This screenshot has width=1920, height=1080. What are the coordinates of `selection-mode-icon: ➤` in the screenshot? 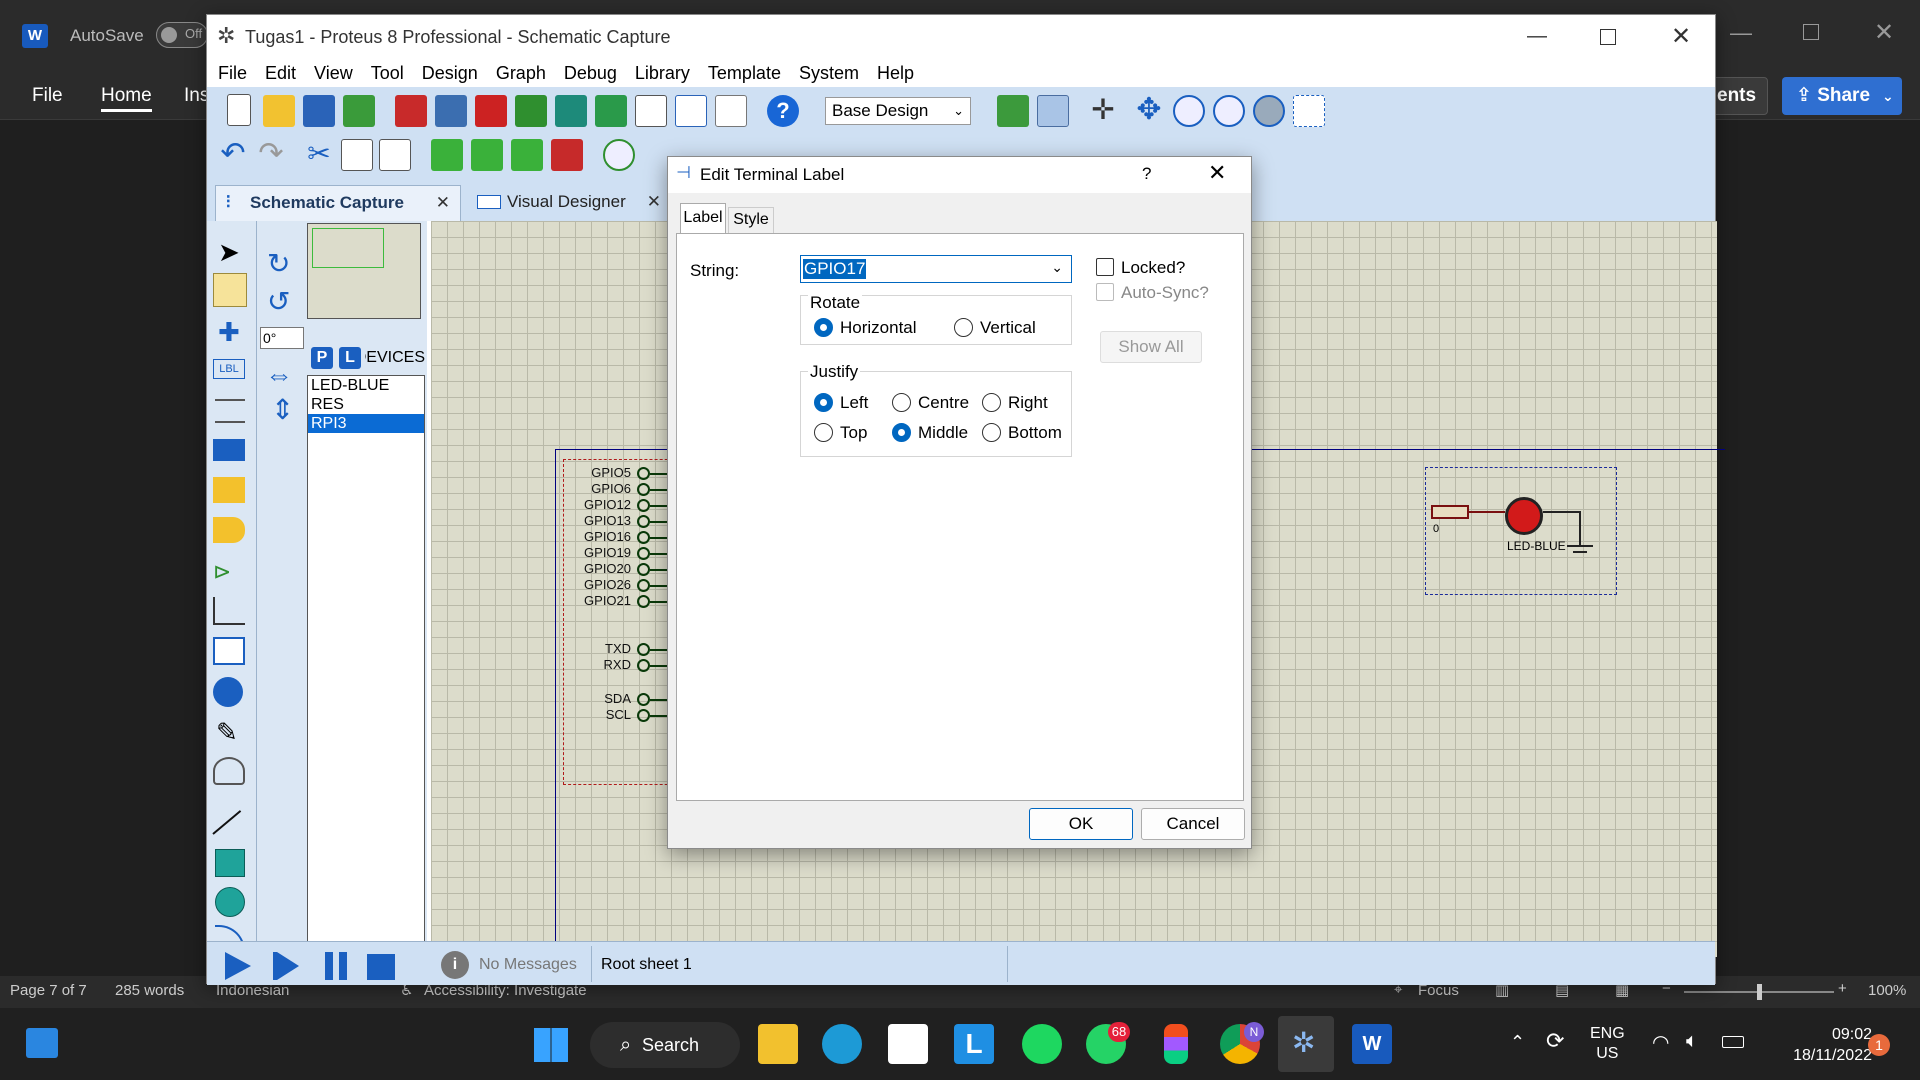 It's located at (229, 252).